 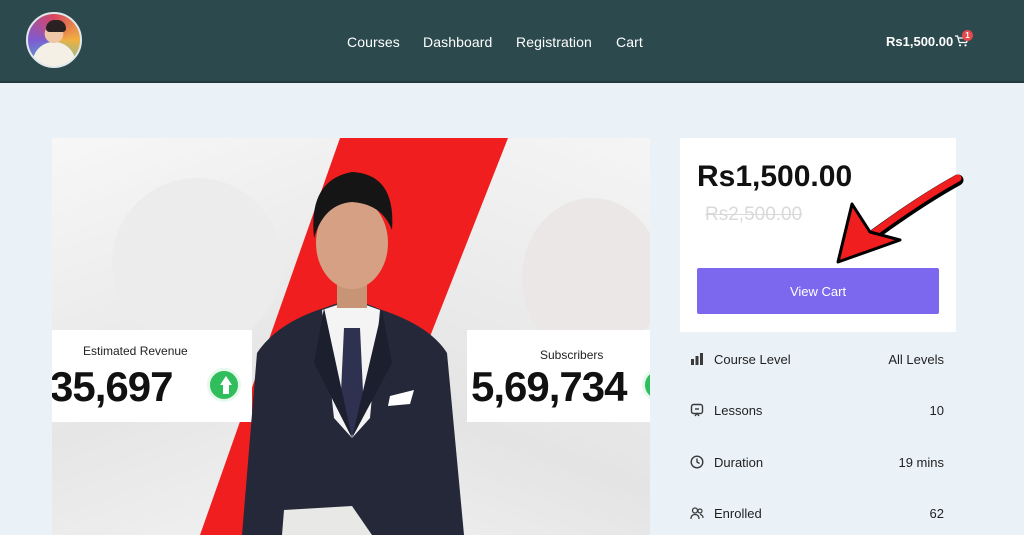 I want to click on nav-dashboard: Dashboard, so click(x=457, y=42).